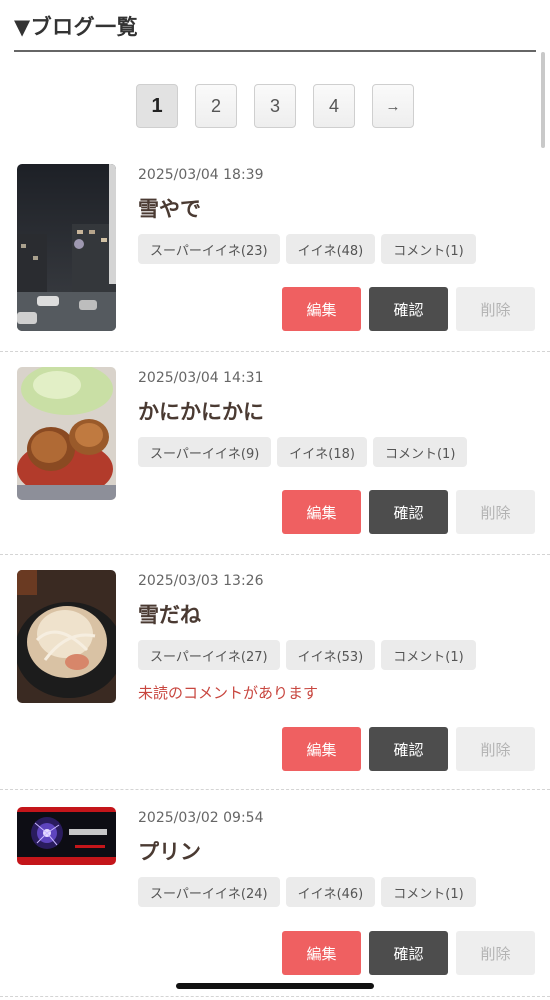 This screenshot has height=1000, width=550. Describe the element at coordinates (201, 818) in the screenshot. I see `post-date: 2025/03/02 09:54` at that location.